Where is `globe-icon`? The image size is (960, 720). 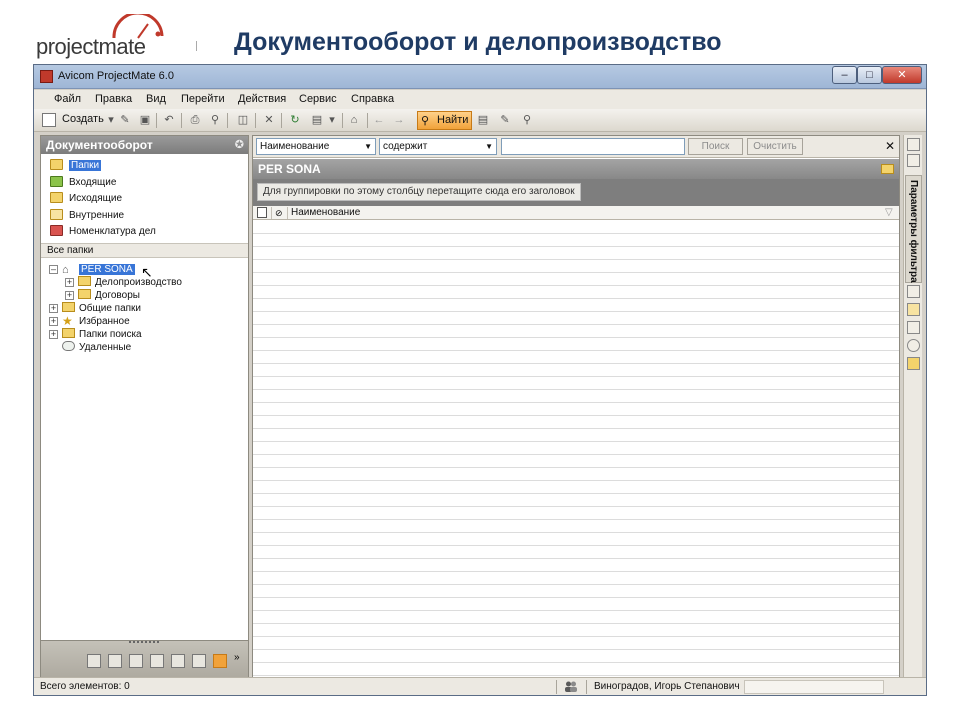 globe-icon is located at coordinates (913, 345).